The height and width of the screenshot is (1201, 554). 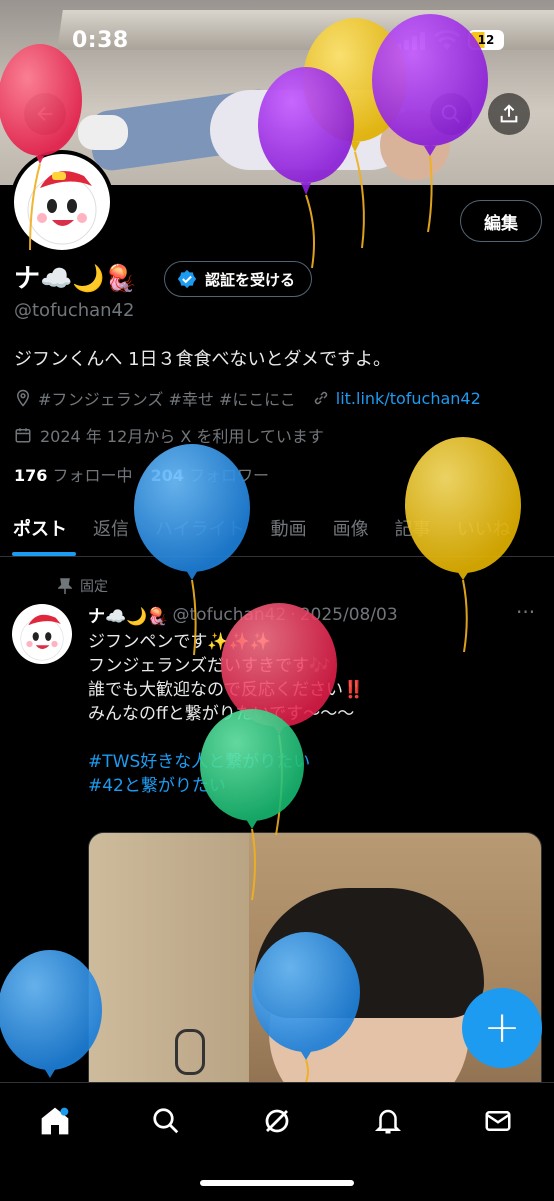 What do you see at coordinates (320, 398) in the screenshot?
I see `link-icon` at bounding box center [320, 398].